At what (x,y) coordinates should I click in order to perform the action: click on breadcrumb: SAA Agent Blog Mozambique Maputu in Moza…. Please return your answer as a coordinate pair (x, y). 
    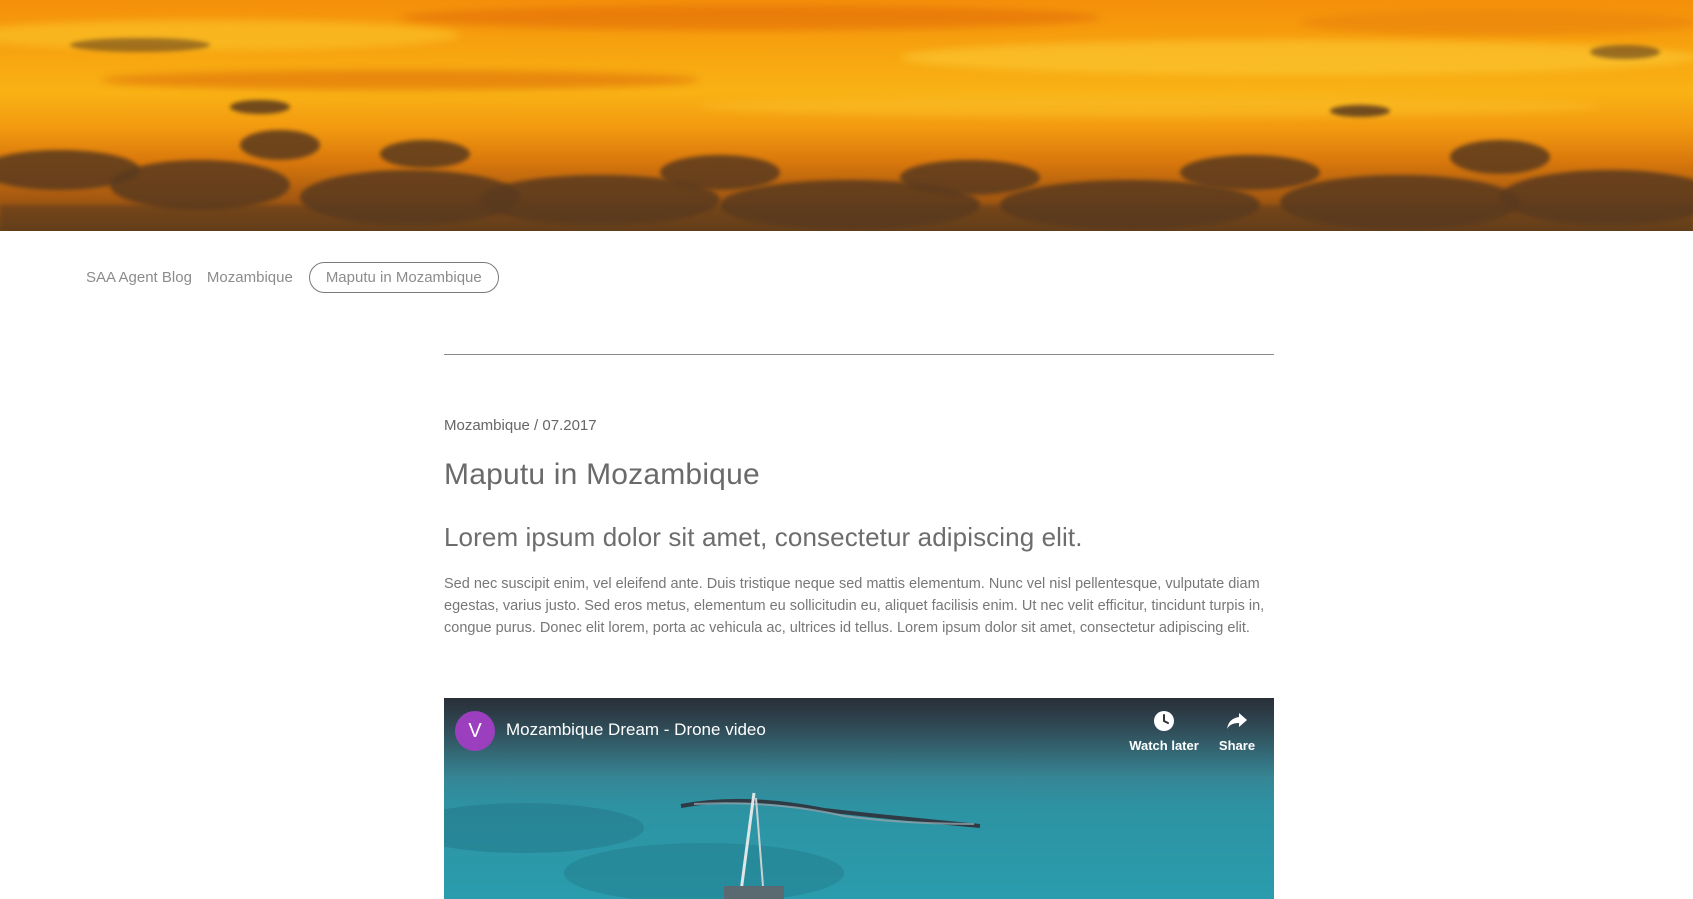
    Looking at the image, I should click on (300, 277).